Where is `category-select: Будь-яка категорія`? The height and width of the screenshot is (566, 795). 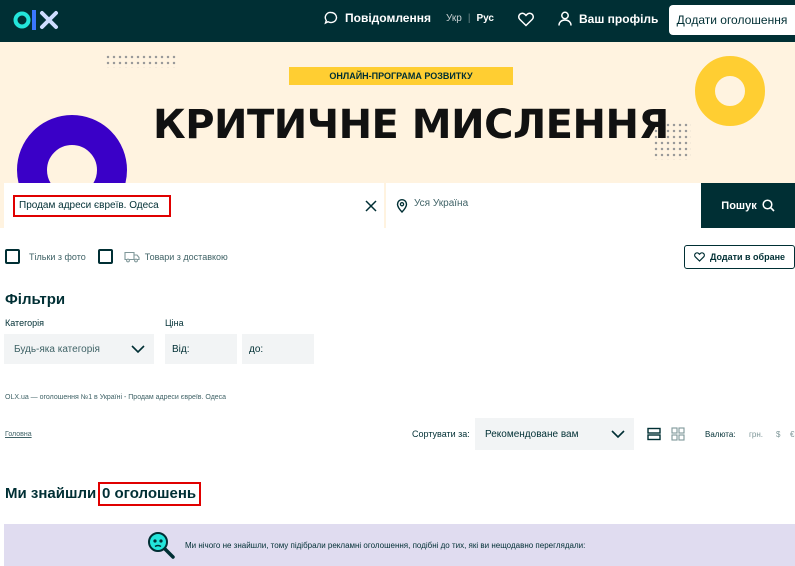 category-select: Будь-яка категорія is located at coordinates (79, 349).